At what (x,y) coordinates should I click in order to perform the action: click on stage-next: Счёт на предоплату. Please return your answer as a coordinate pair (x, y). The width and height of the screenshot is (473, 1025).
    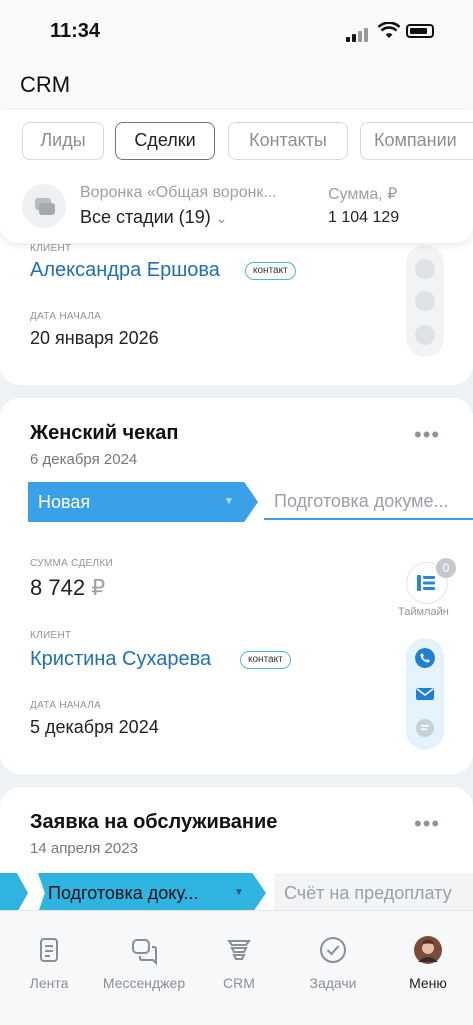
    Looking at the image, I should click on (373, 893).